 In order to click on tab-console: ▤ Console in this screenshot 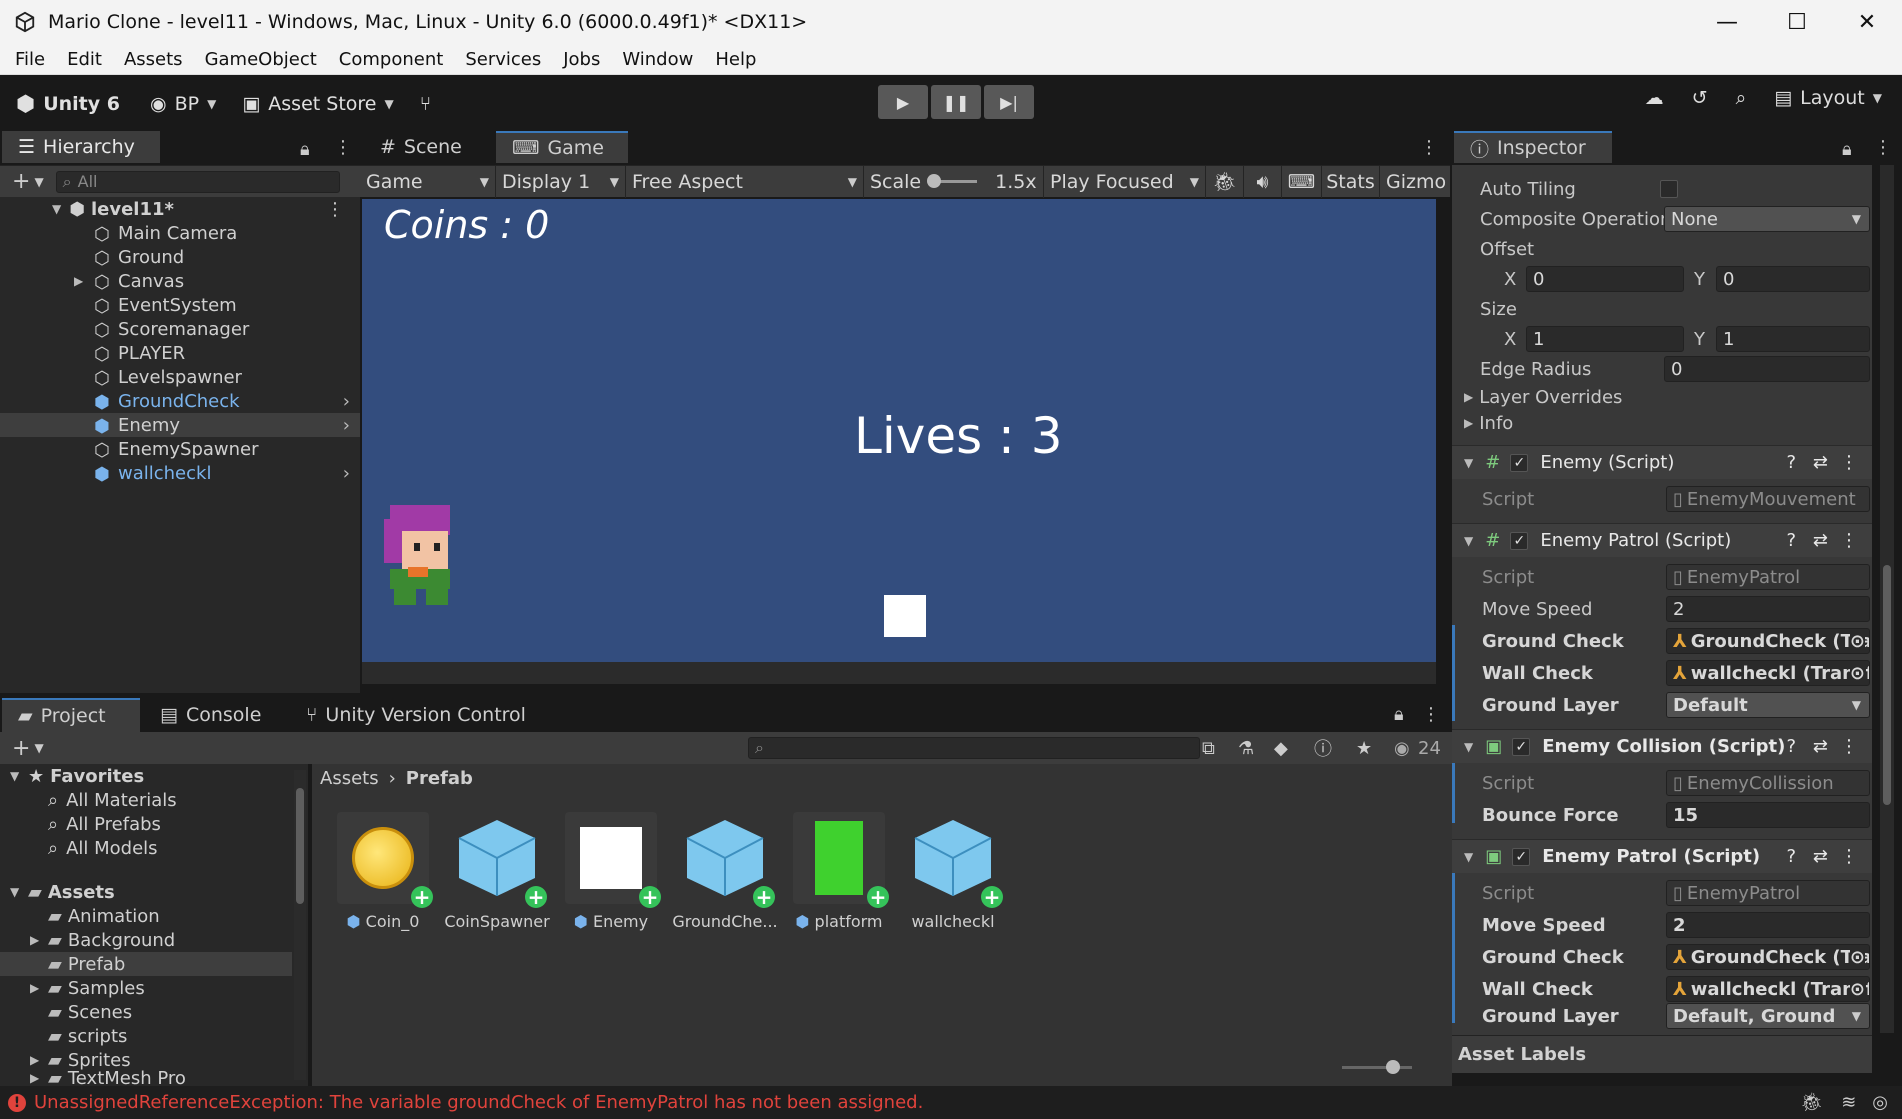, I will do `click(210, 715)`.